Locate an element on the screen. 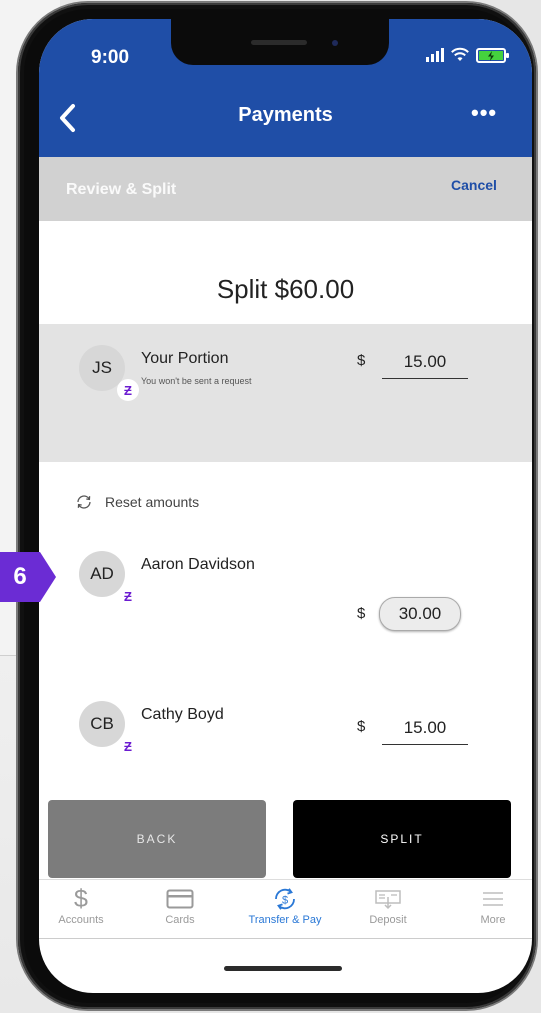 Image resolution: width=541 pixels, height=1013 pixels. reset-amounts-button: Reset amounts is located at coordinates (137, 502).